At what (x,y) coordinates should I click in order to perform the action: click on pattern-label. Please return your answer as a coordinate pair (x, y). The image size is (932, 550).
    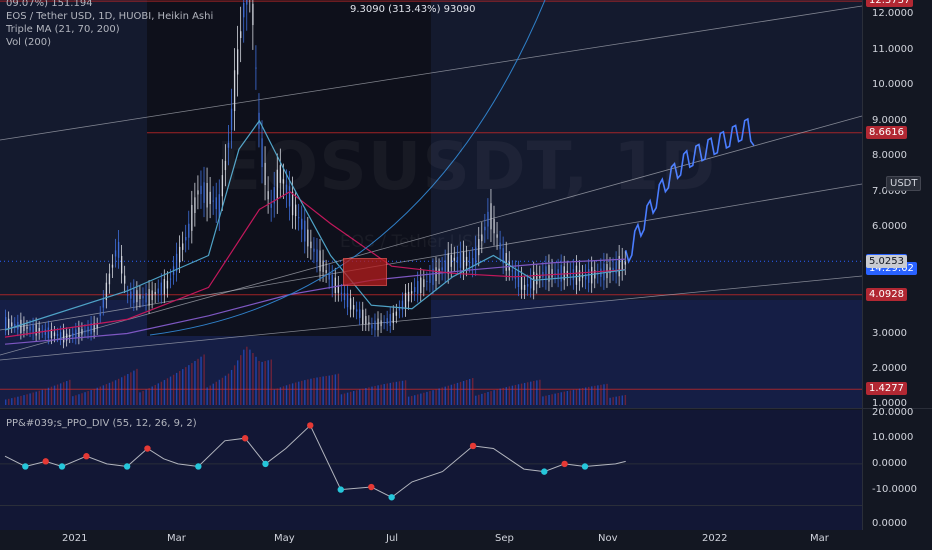
    Looking at the image, I should click on (365, 272).